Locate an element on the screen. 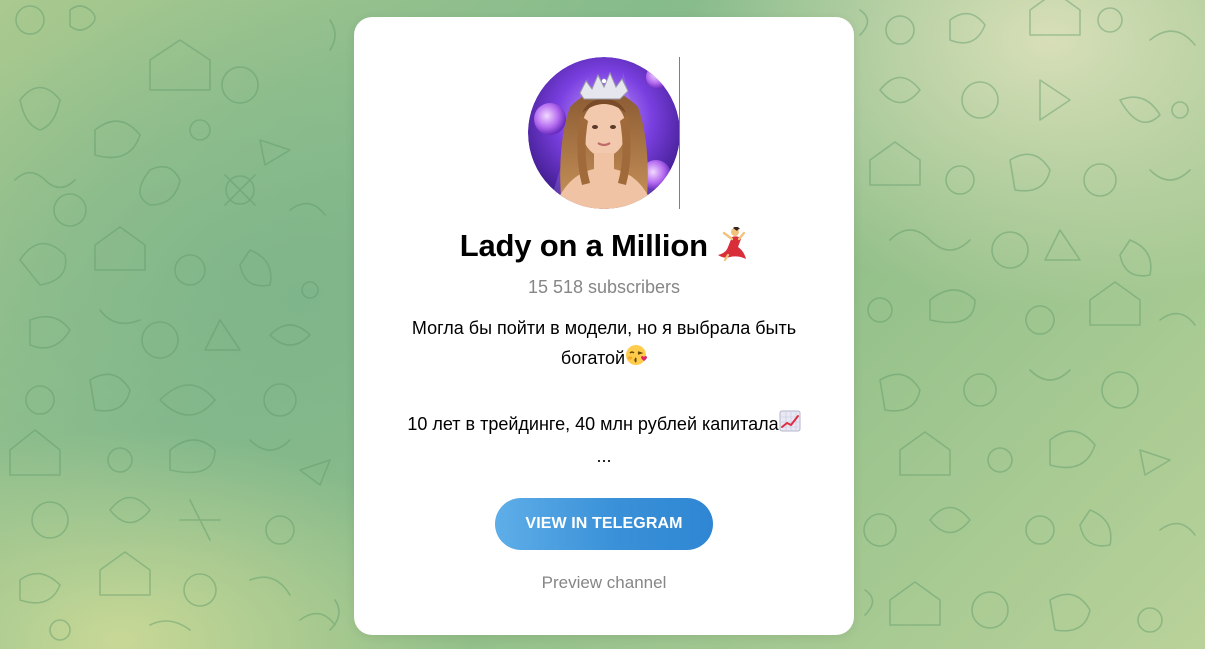 Image resolution: width=1205 pixels, height=649 pixels. description-line-2-text: богатой is located at coordinates (593, 358).